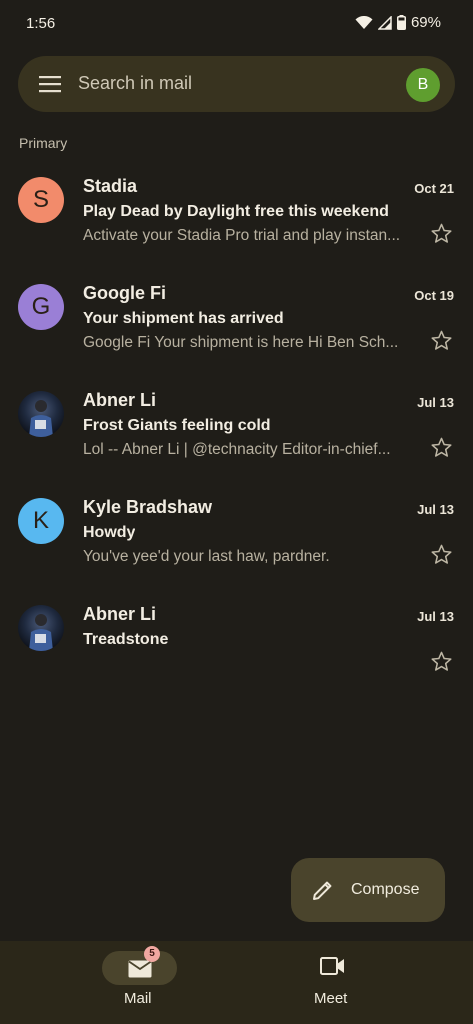 The width and height of the screenshot is (473, 1024). I want to click on signal-icon, so click(384, 22).